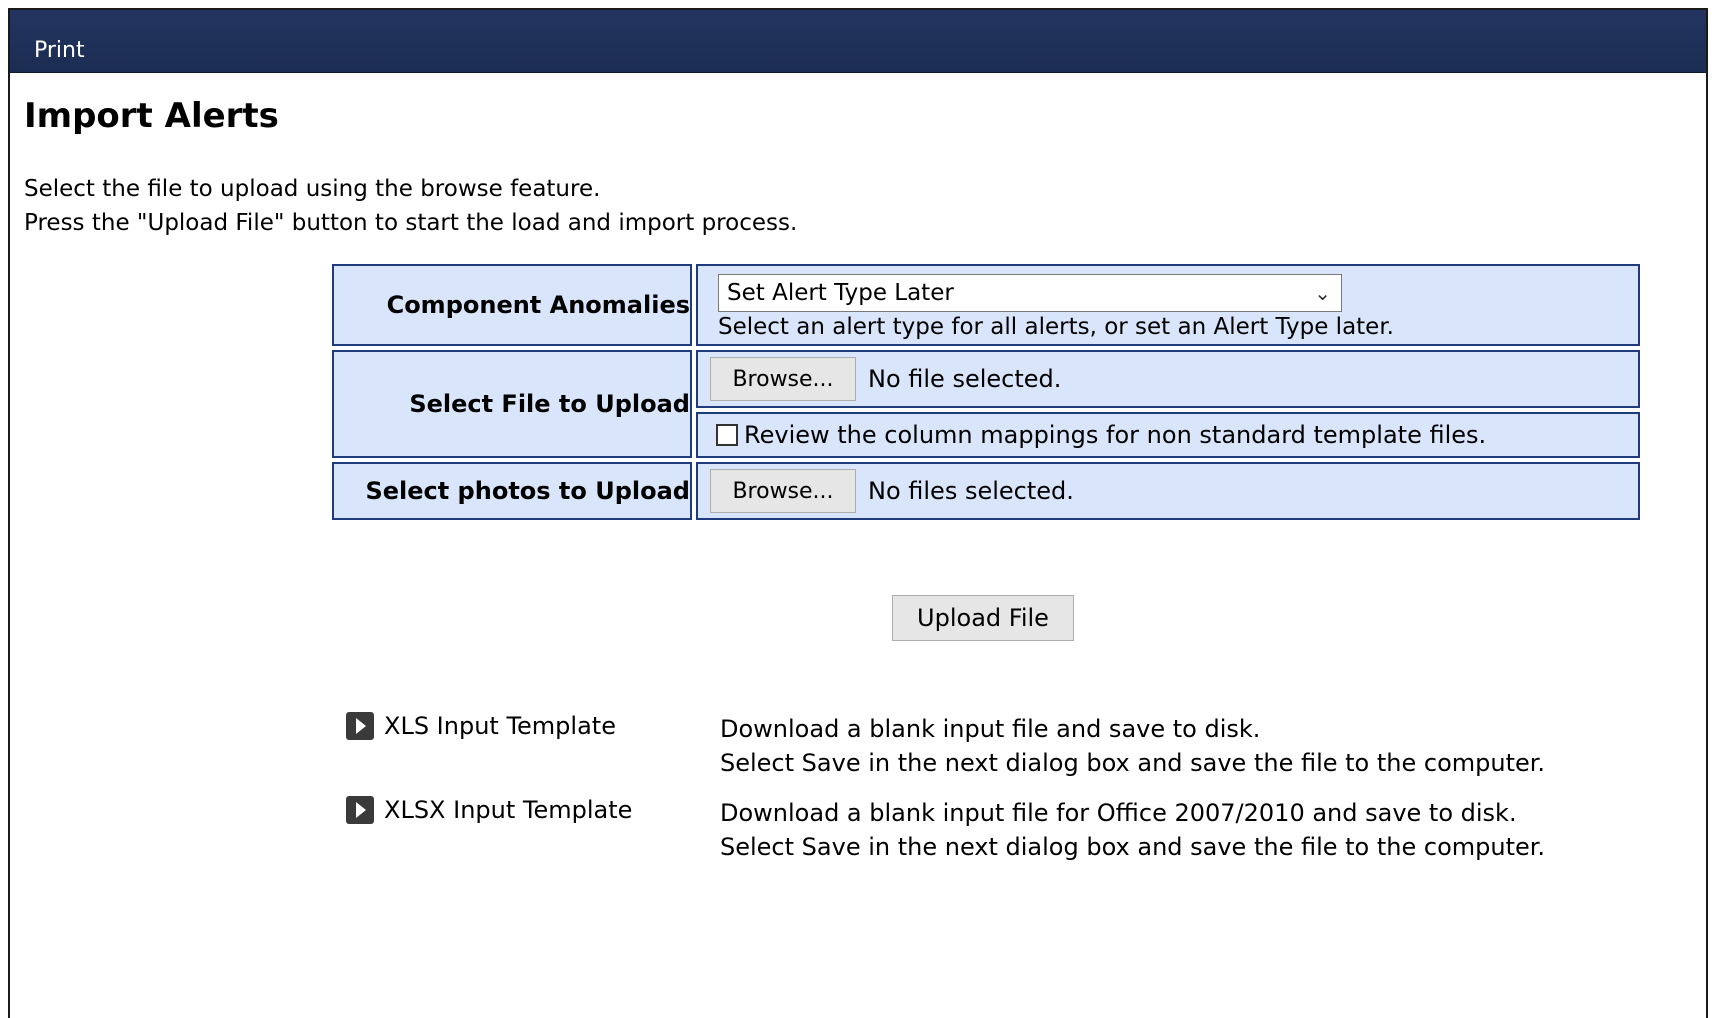  Describe the element at coordinates (59, 50) in the screenshot. I see `print-link: Print` at that location.